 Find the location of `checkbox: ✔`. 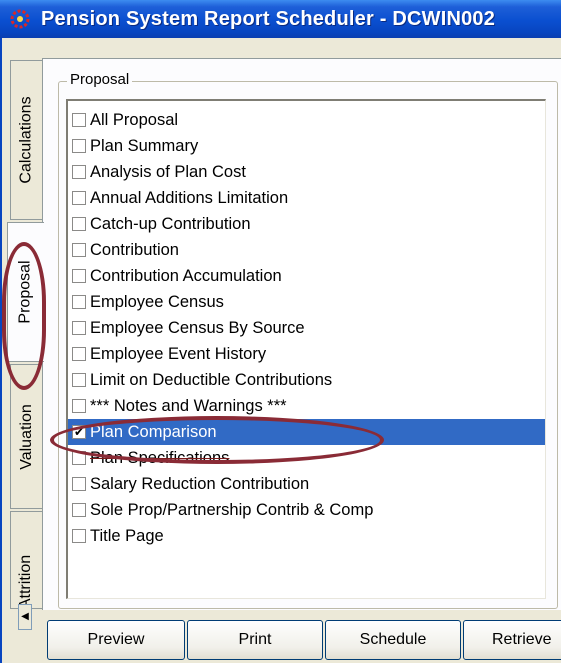

checkbox: ✔ is located at coordinates (79, 432).